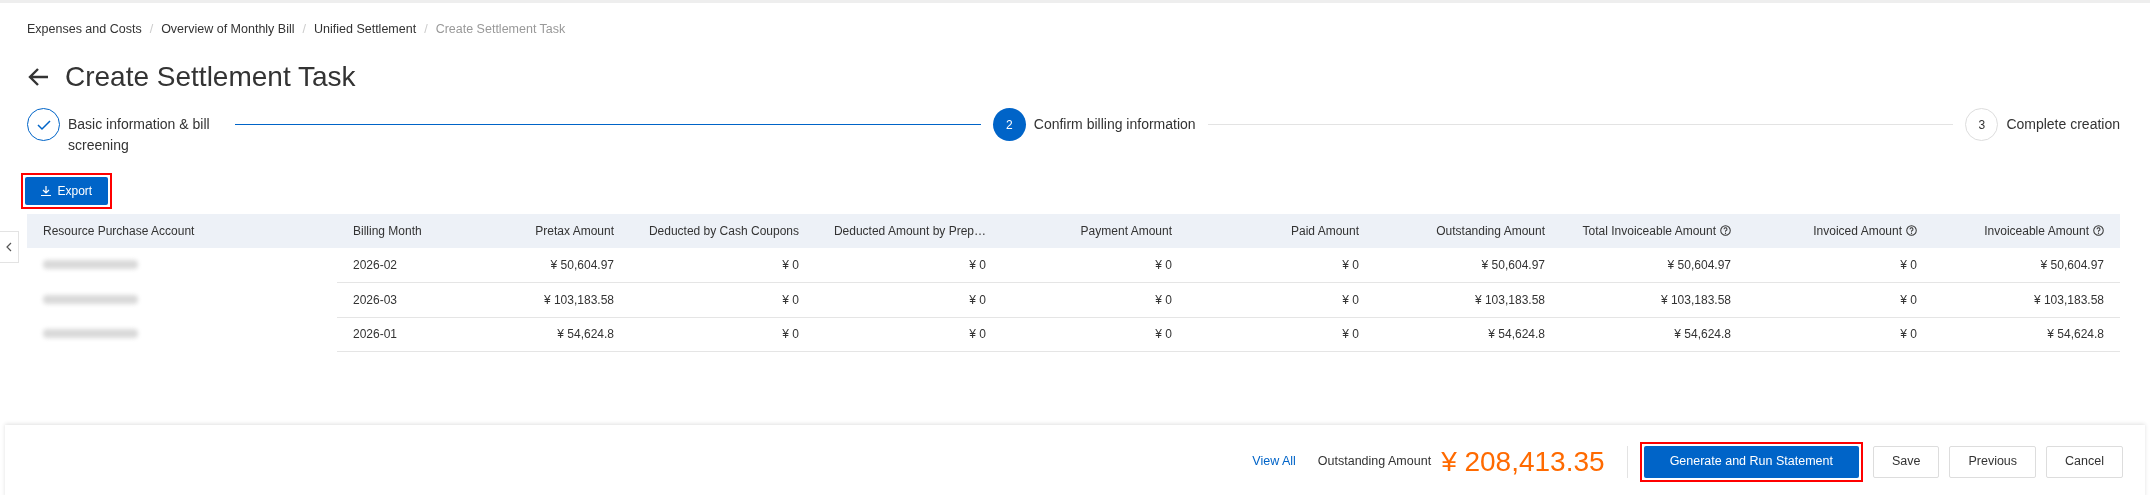 The image size is (2150, 495). I want to click on view-all-link: View All, so click(1274, 461).